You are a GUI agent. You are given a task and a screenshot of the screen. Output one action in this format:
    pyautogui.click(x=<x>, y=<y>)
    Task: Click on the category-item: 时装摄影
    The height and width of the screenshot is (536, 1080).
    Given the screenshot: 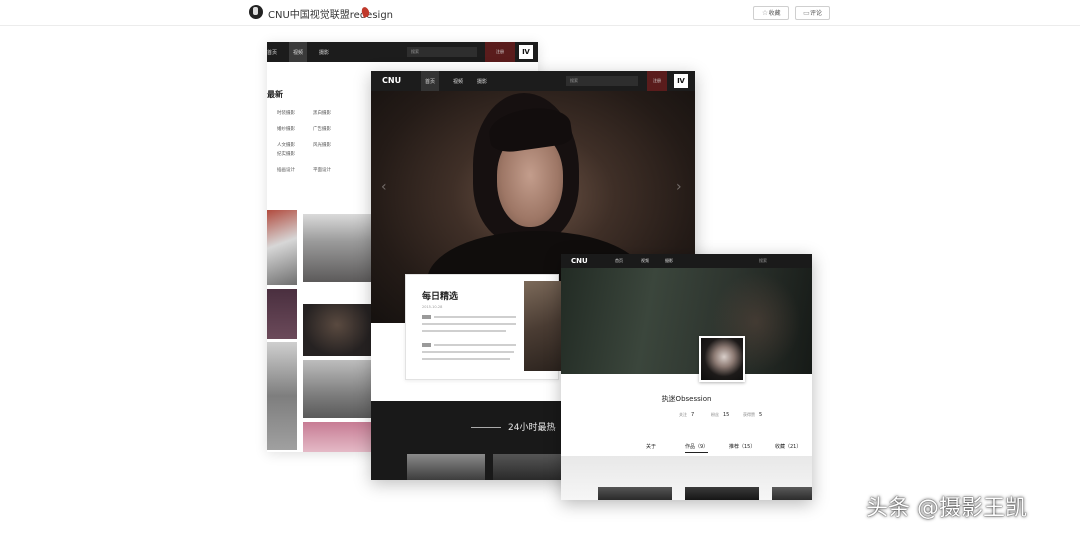 What is the action you would take?
    pyautogui.click(x=286, y=113)
    